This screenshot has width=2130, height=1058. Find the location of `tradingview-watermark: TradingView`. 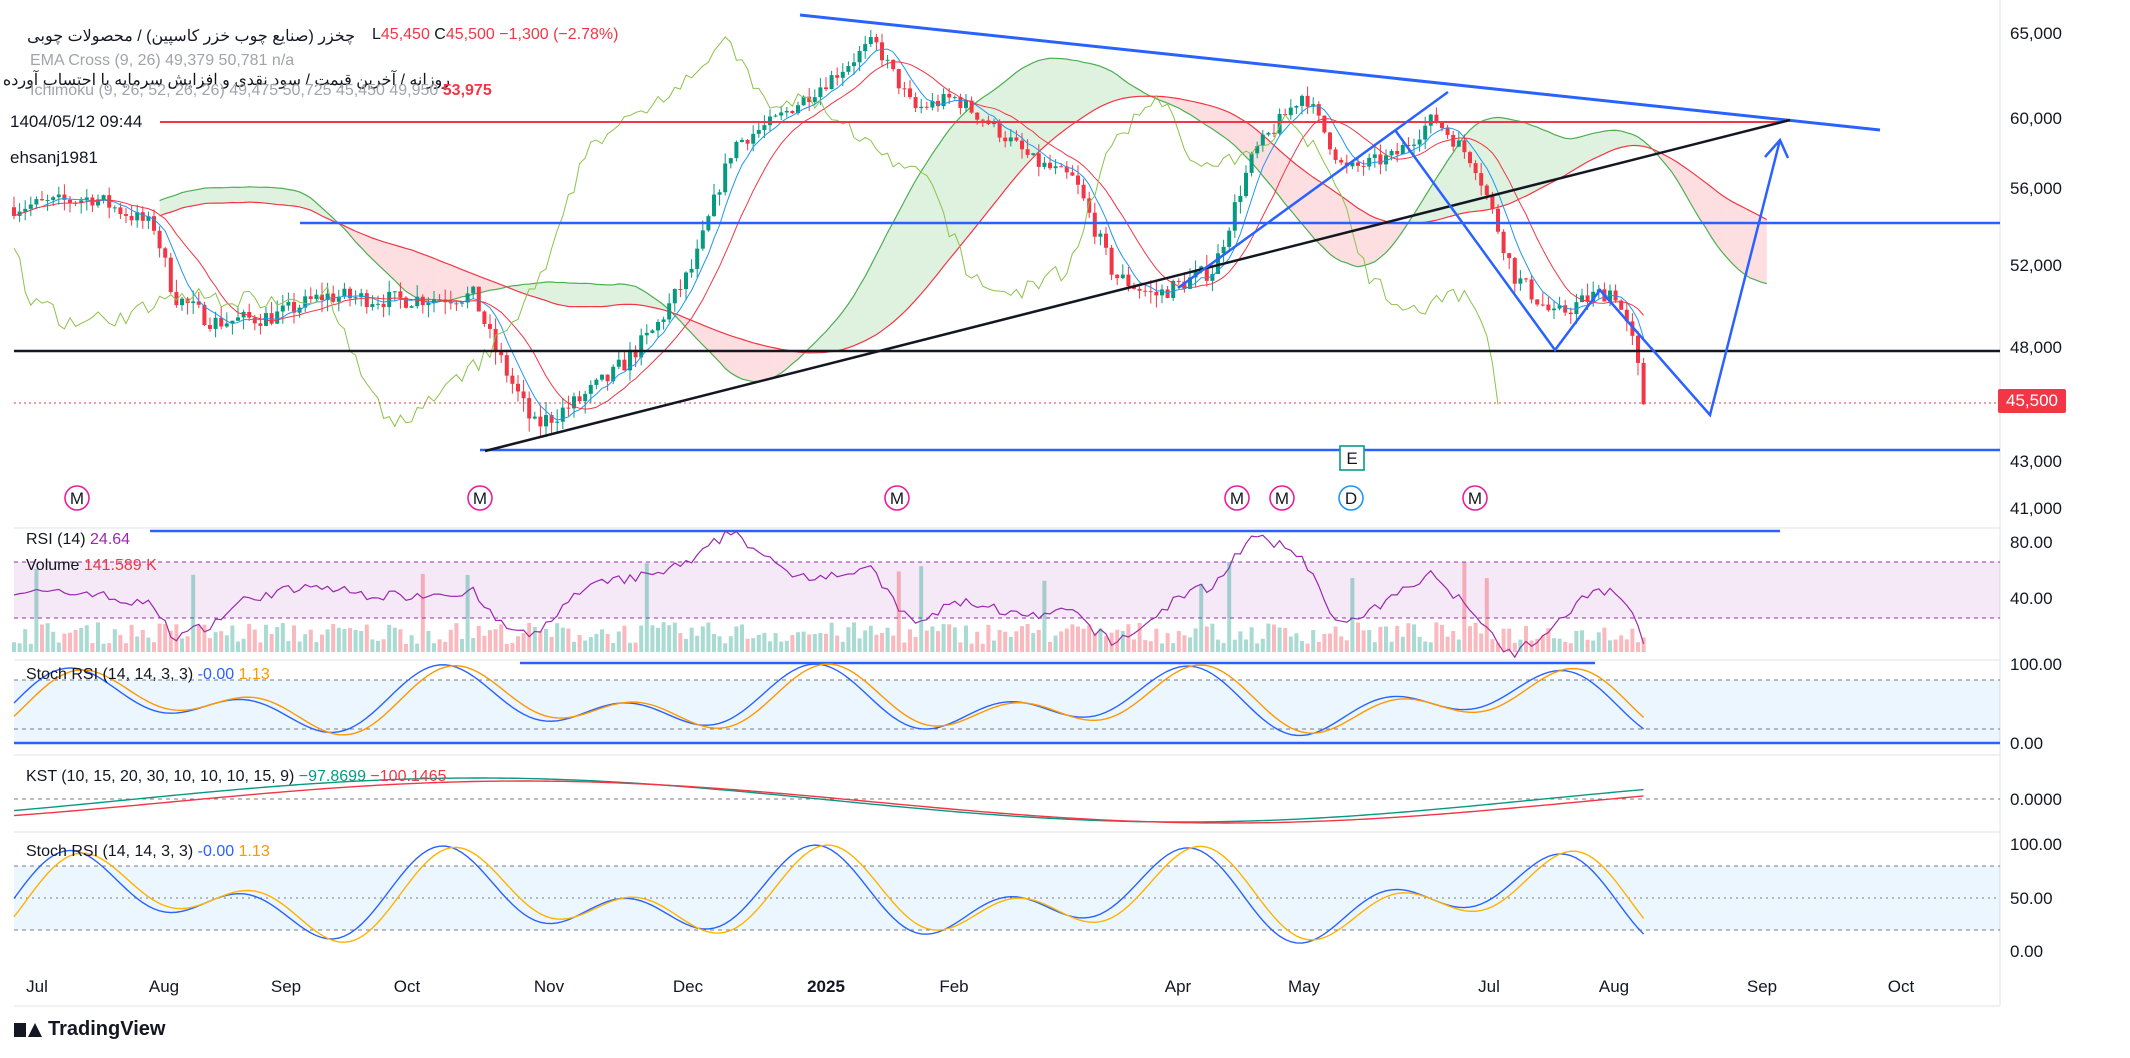

tradingview-watermark: TradingView is located at coordinates (89, 1029).